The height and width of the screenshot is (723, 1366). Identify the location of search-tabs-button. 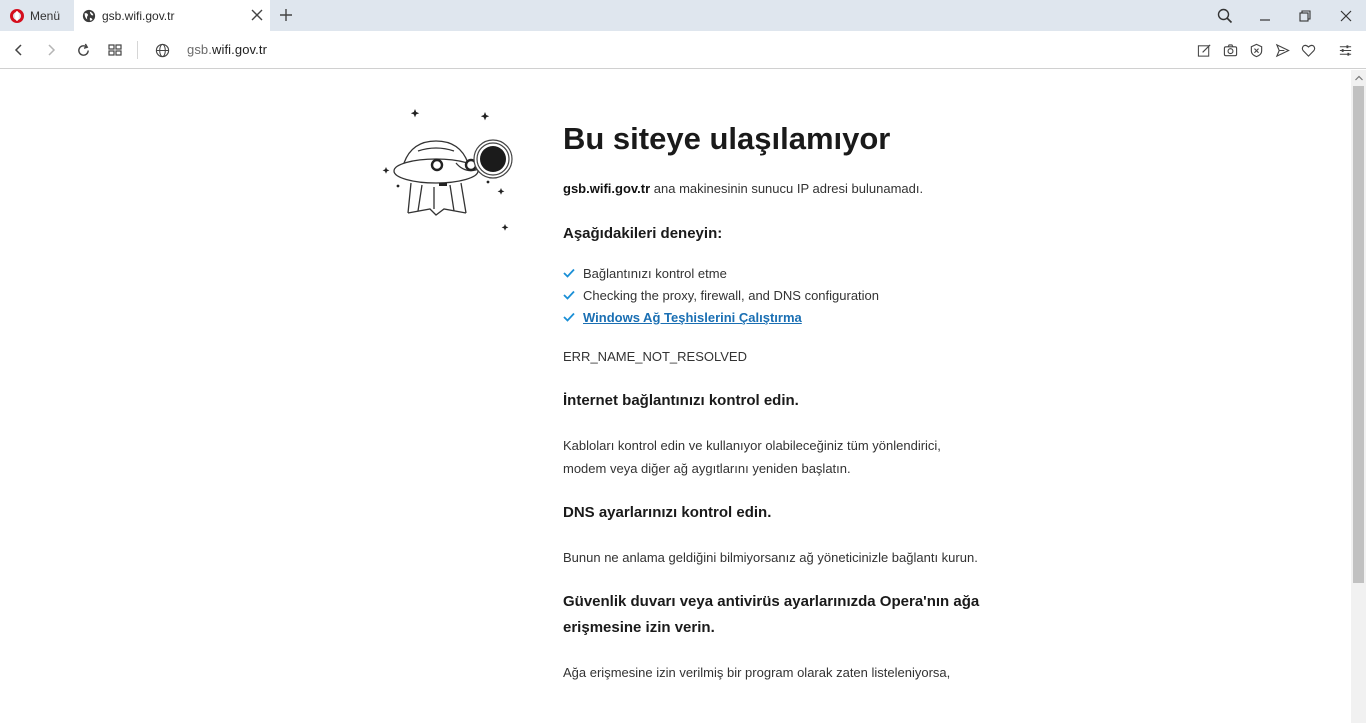
(1225, 15).